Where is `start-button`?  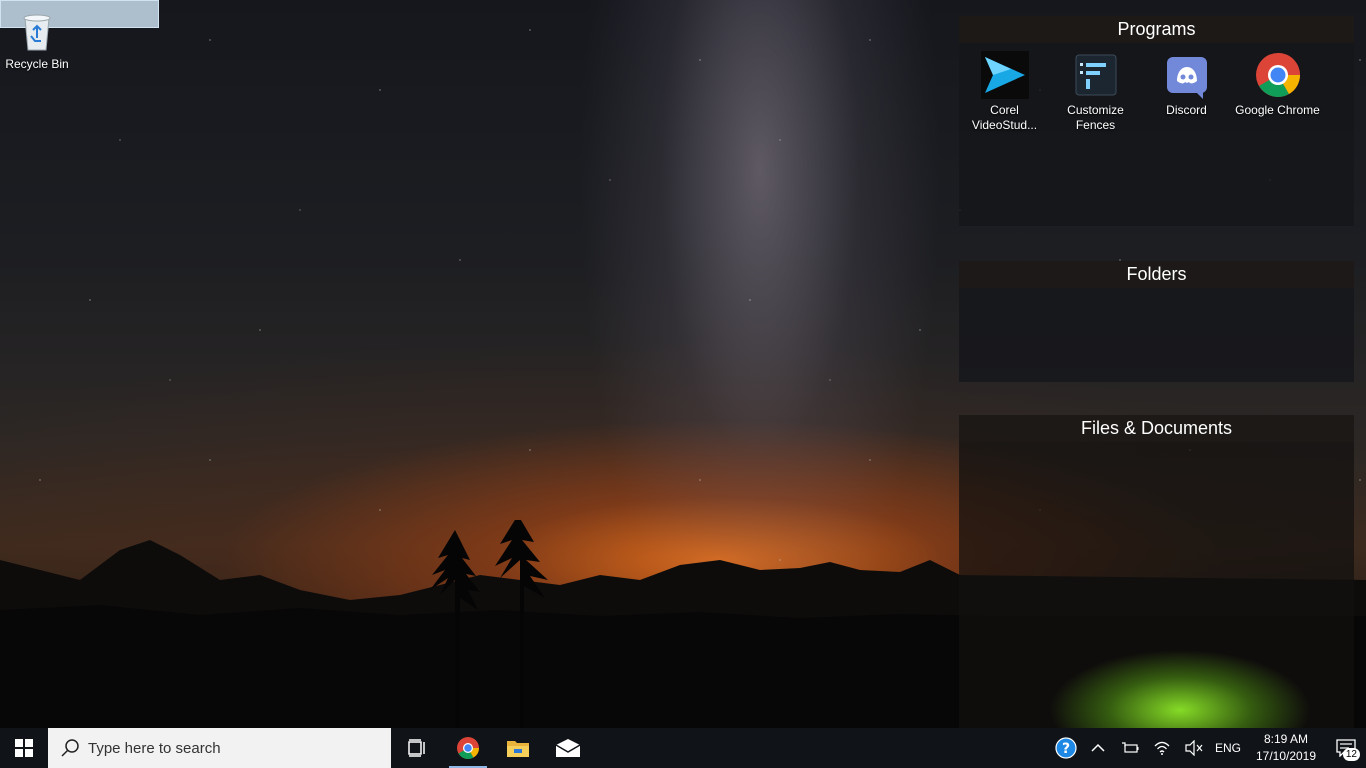
start-button is located at coordinates (24, 748).